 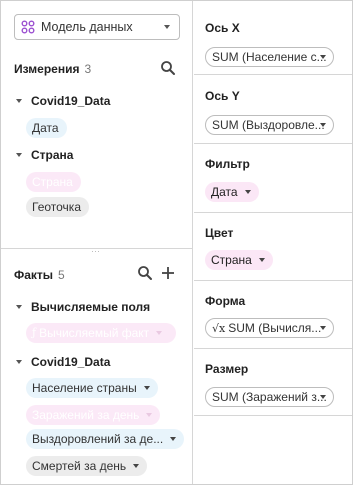 I want to click on slot-title: Цвет, so click(x=219, y=233).